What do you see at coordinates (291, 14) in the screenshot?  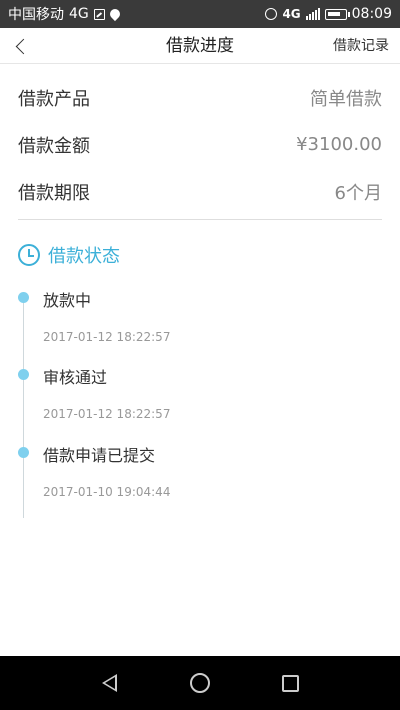 I see `network-small-label: 4G` at bounding box center [291, 14].